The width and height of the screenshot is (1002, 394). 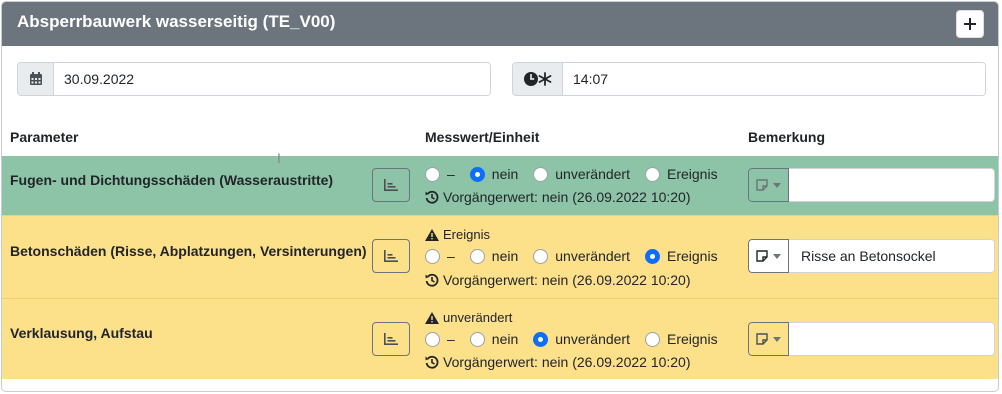 I want to click on date-input, so click(x=272, y=79).